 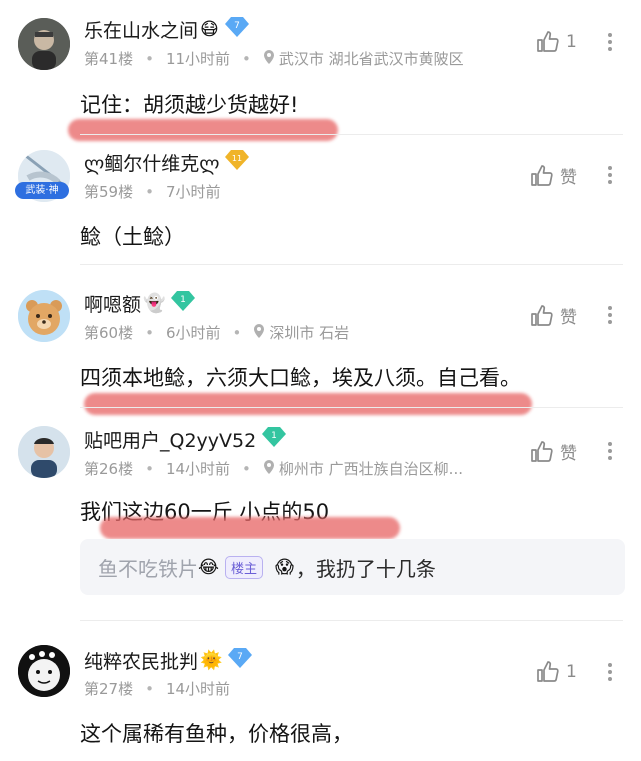 What do you see at coordinates (148, 567) in the screenshot?
I see `reply-author: 鱼不吃铁片` at bounding box center [148, 567].